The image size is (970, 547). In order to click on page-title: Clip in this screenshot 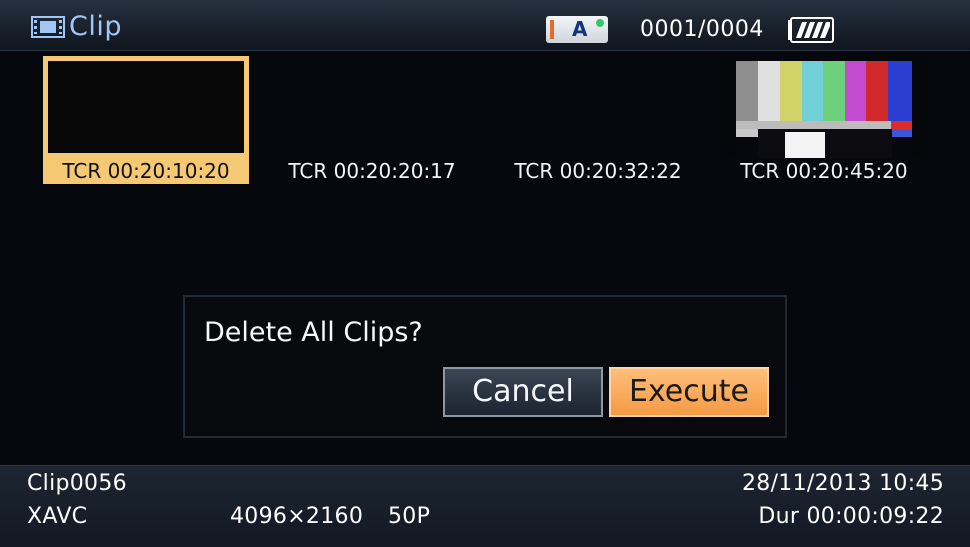, I will do `click(95, 26)`.